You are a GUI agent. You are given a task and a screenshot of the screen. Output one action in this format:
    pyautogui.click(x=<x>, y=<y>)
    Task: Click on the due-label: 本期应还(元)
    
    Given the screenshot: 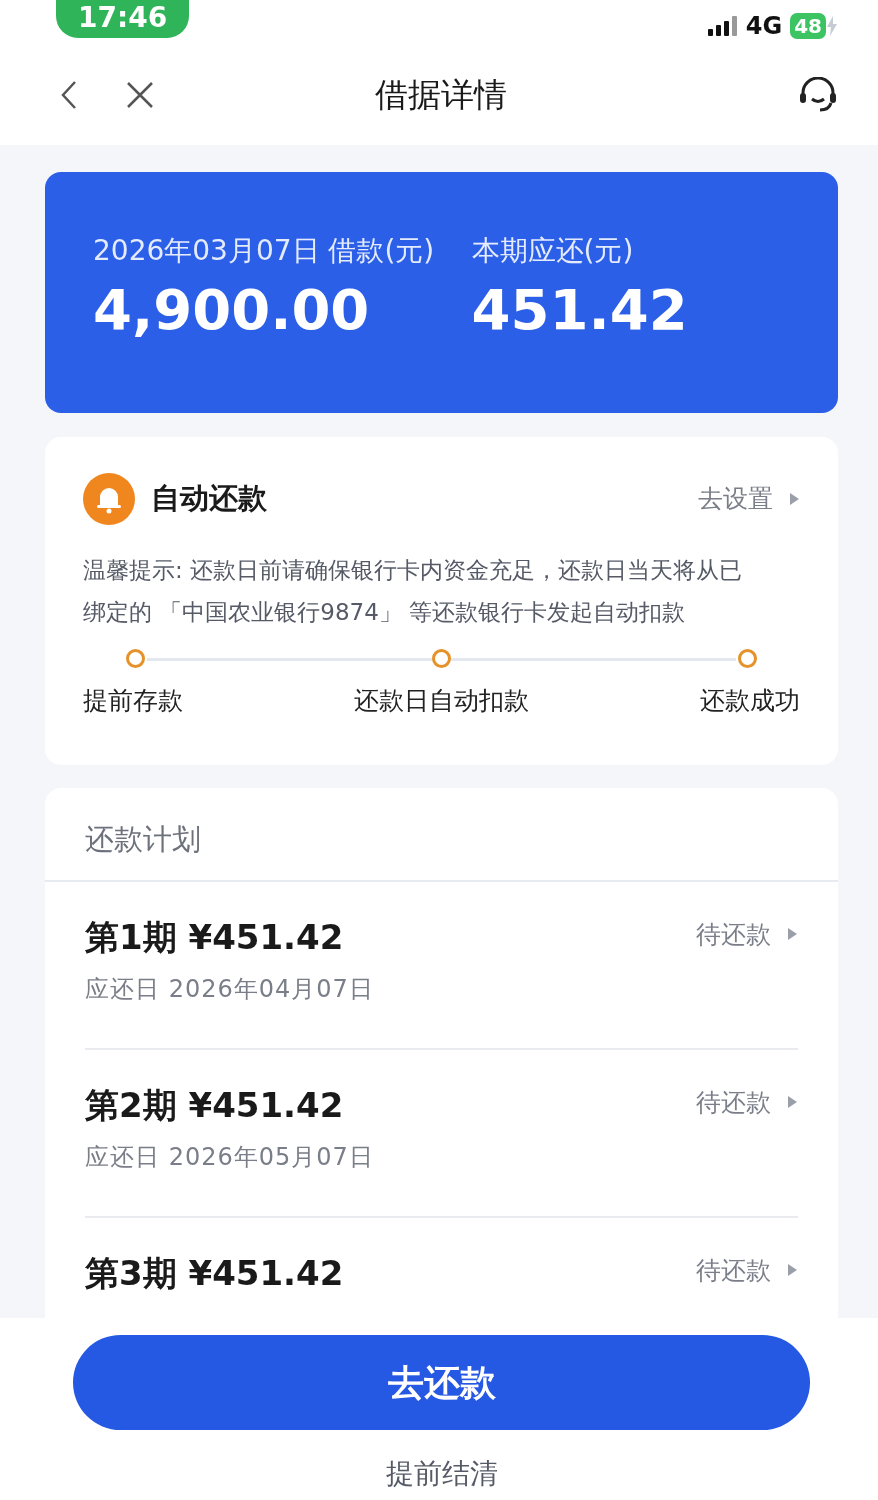 What is the action you would take?
    pyautogui.click(x=553, y=251)
    